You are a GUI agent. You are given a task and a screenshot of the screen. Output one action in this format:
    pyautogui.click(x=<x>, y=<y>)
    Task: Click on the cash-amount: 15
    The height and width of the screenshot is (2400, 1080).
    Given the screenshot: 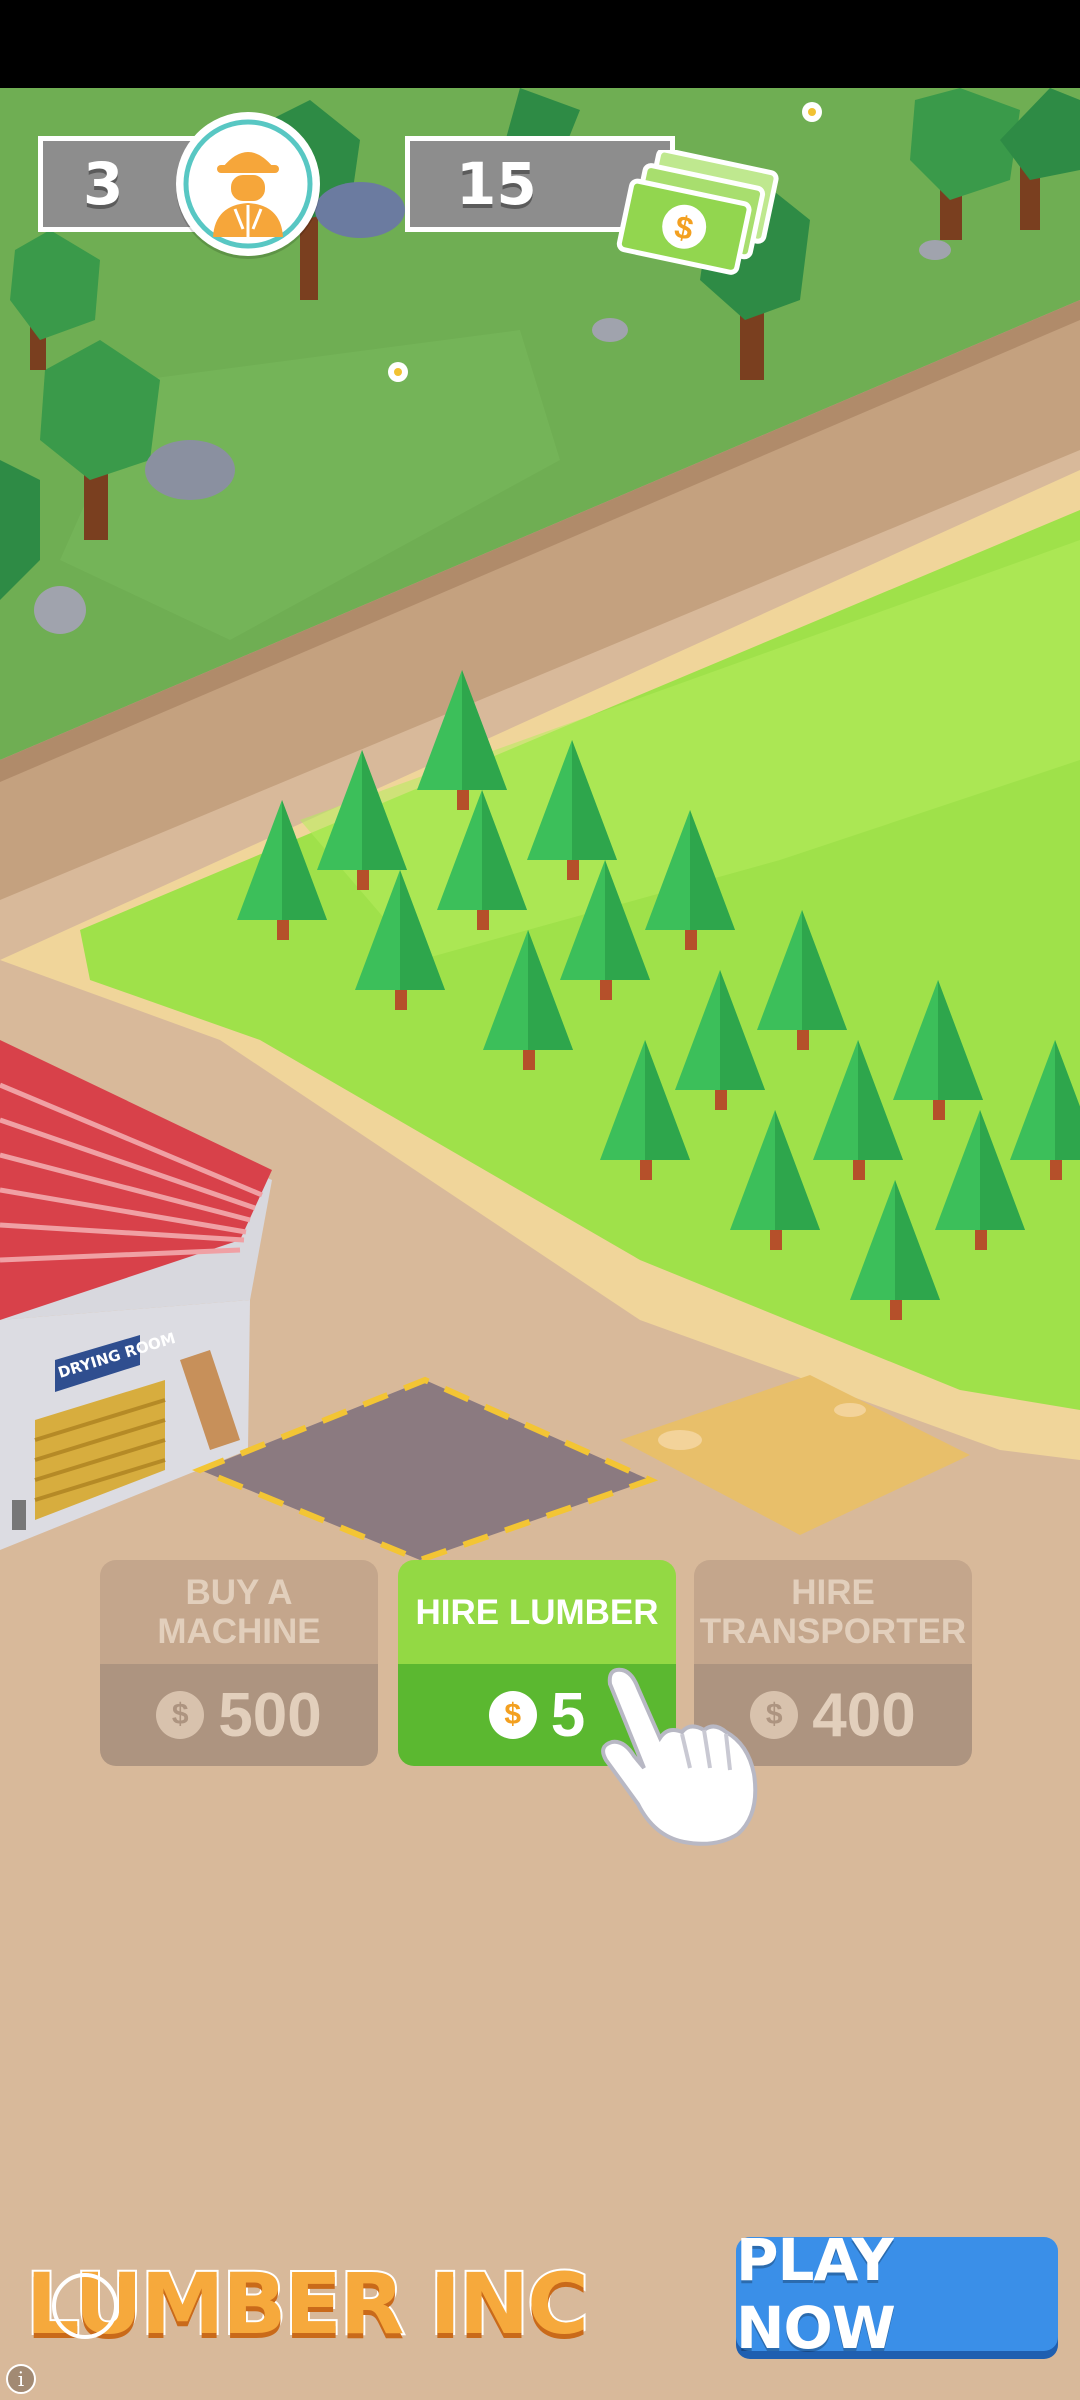 What is the action you would take?
    pyautogui.click(x=496, y=184)
    